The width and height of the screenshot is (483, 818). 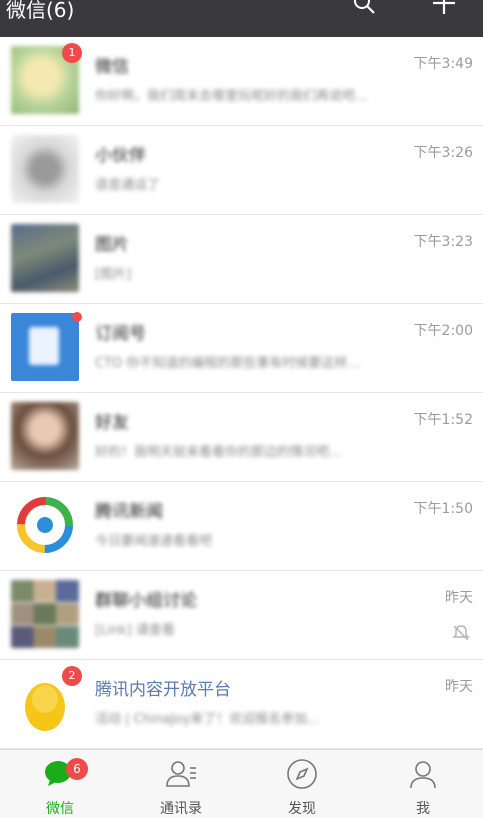 I want to click on tab-discover: 发现, so click(x=302, y=784).